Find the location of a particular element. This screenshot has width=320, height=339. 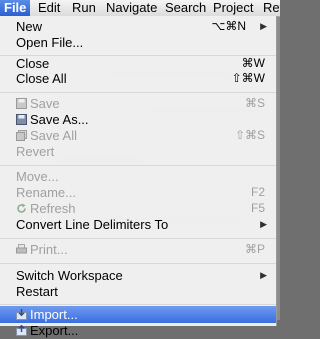

menu-item-label: Save is located at coordinates (45, 103).